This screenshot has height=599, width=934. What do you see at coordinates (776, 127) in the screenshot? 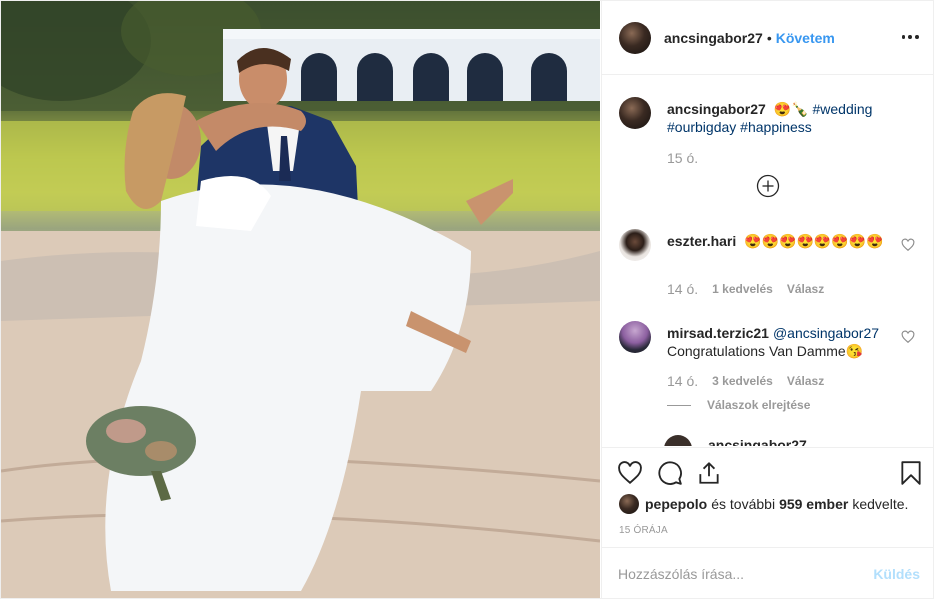
I see `hashtag-link: #happiness` at bounding box center [776, 127].